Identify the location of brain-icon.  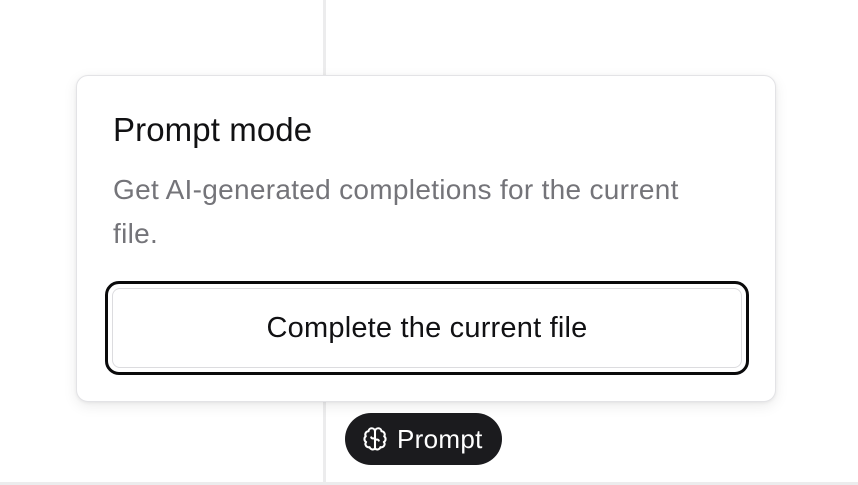
(375, 439).